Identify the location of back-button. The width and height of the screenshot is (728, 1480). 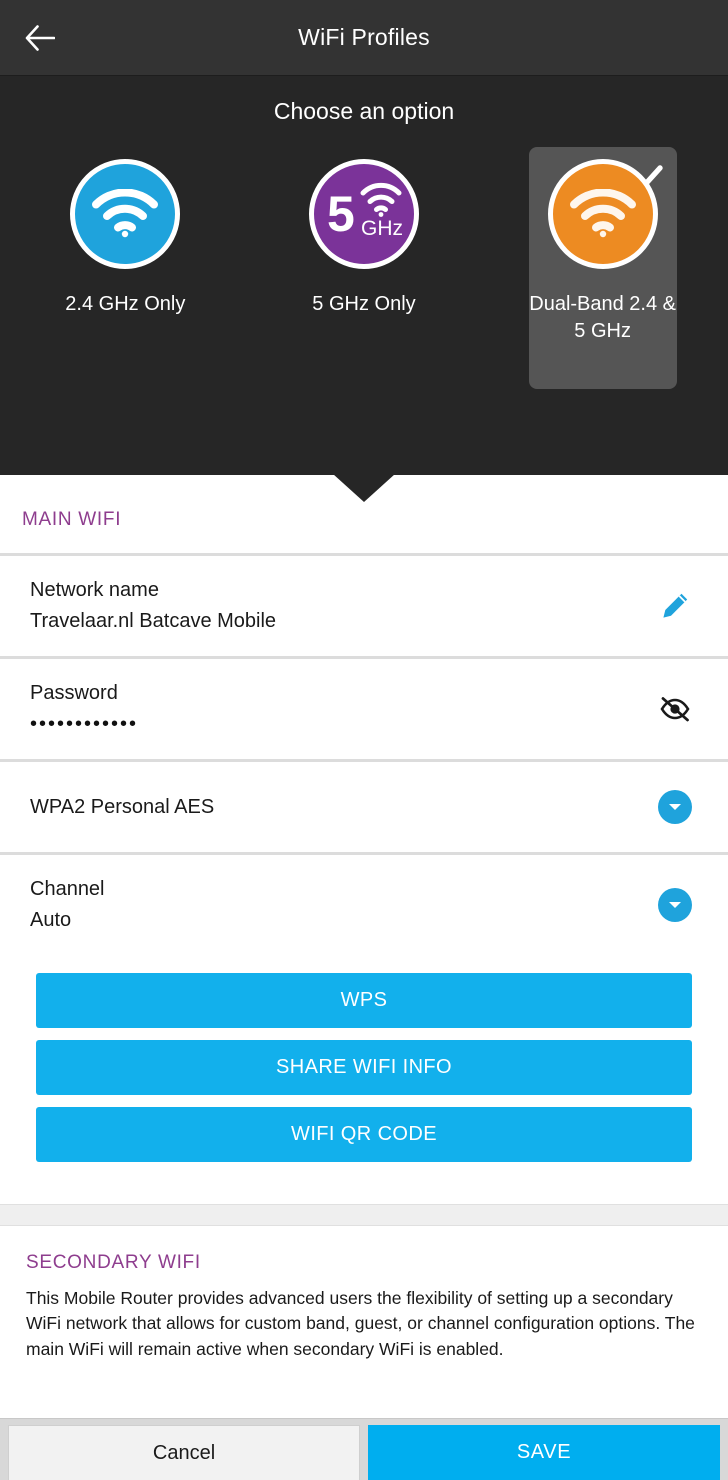
(40, 38).